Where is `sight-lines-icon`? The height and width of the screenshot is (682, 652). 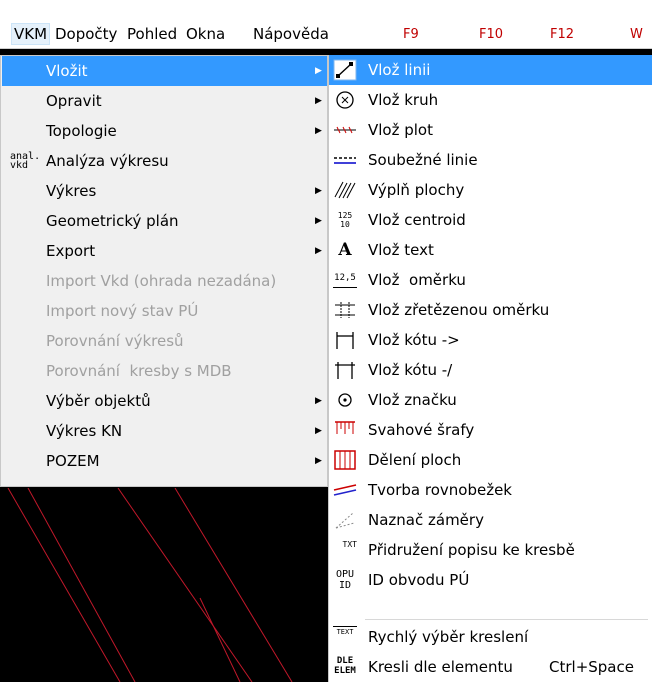 sight-lines-icon is located at coordinates (345, 520).